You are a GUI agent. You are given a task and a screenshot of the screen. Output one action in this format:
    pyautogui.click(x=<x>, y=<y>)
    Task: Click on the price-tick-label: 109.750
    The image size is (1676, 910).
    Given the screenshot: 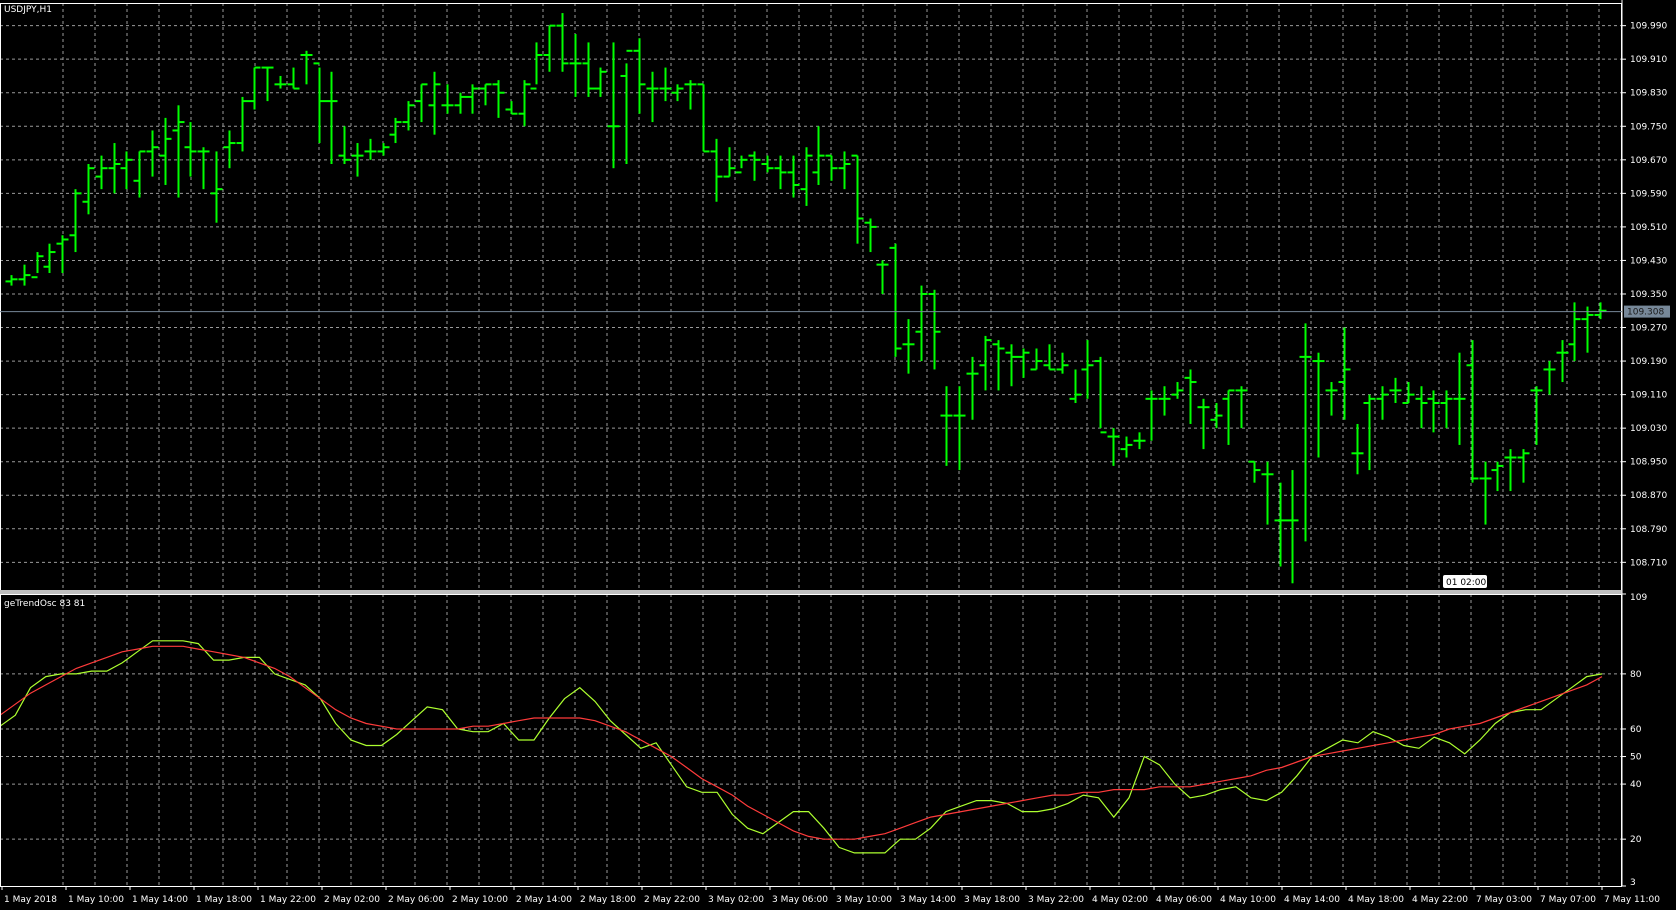 What is the action you would take?
    pyautogui.click(x=1648, y=127)
    